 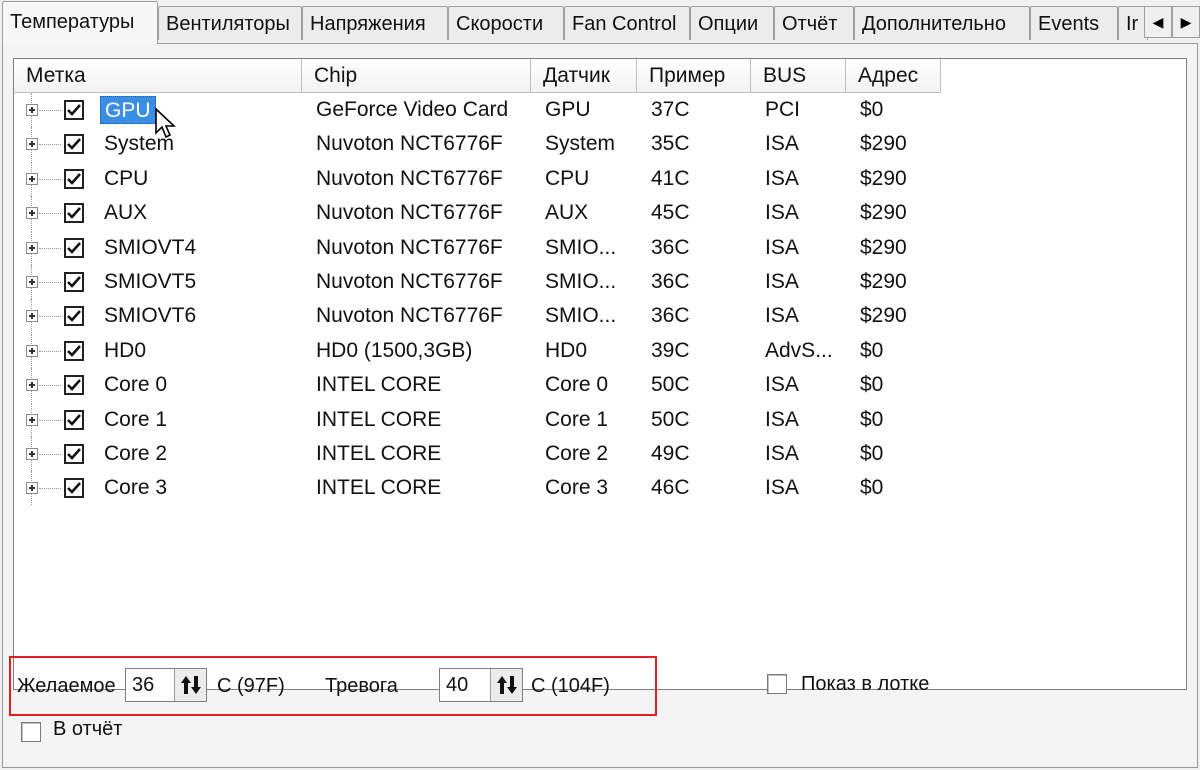 What do you see at coordinates (1074, 23) in the screenshot?
I see `tab-events: Events` at bounding box center [1074, 23].